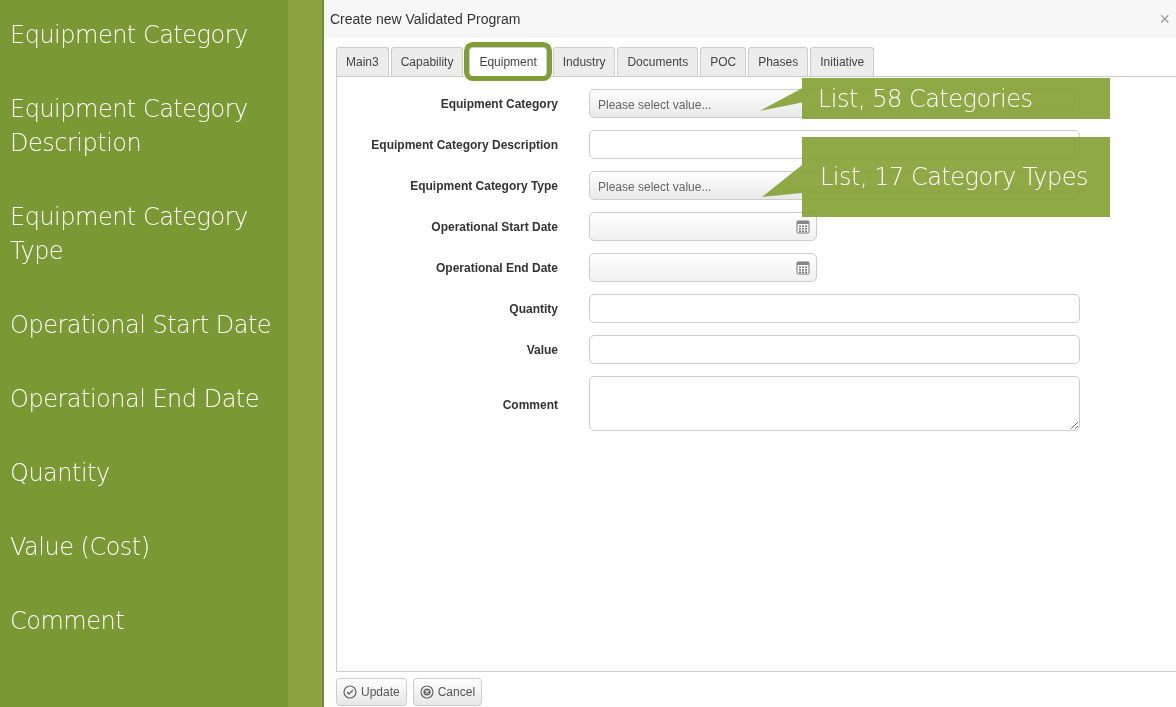 This screenshot has width=1176, height=707. Describe the element at coordinates (464, 145) in the screenshot. I see `field-label: Equipment Category Description` at that location.